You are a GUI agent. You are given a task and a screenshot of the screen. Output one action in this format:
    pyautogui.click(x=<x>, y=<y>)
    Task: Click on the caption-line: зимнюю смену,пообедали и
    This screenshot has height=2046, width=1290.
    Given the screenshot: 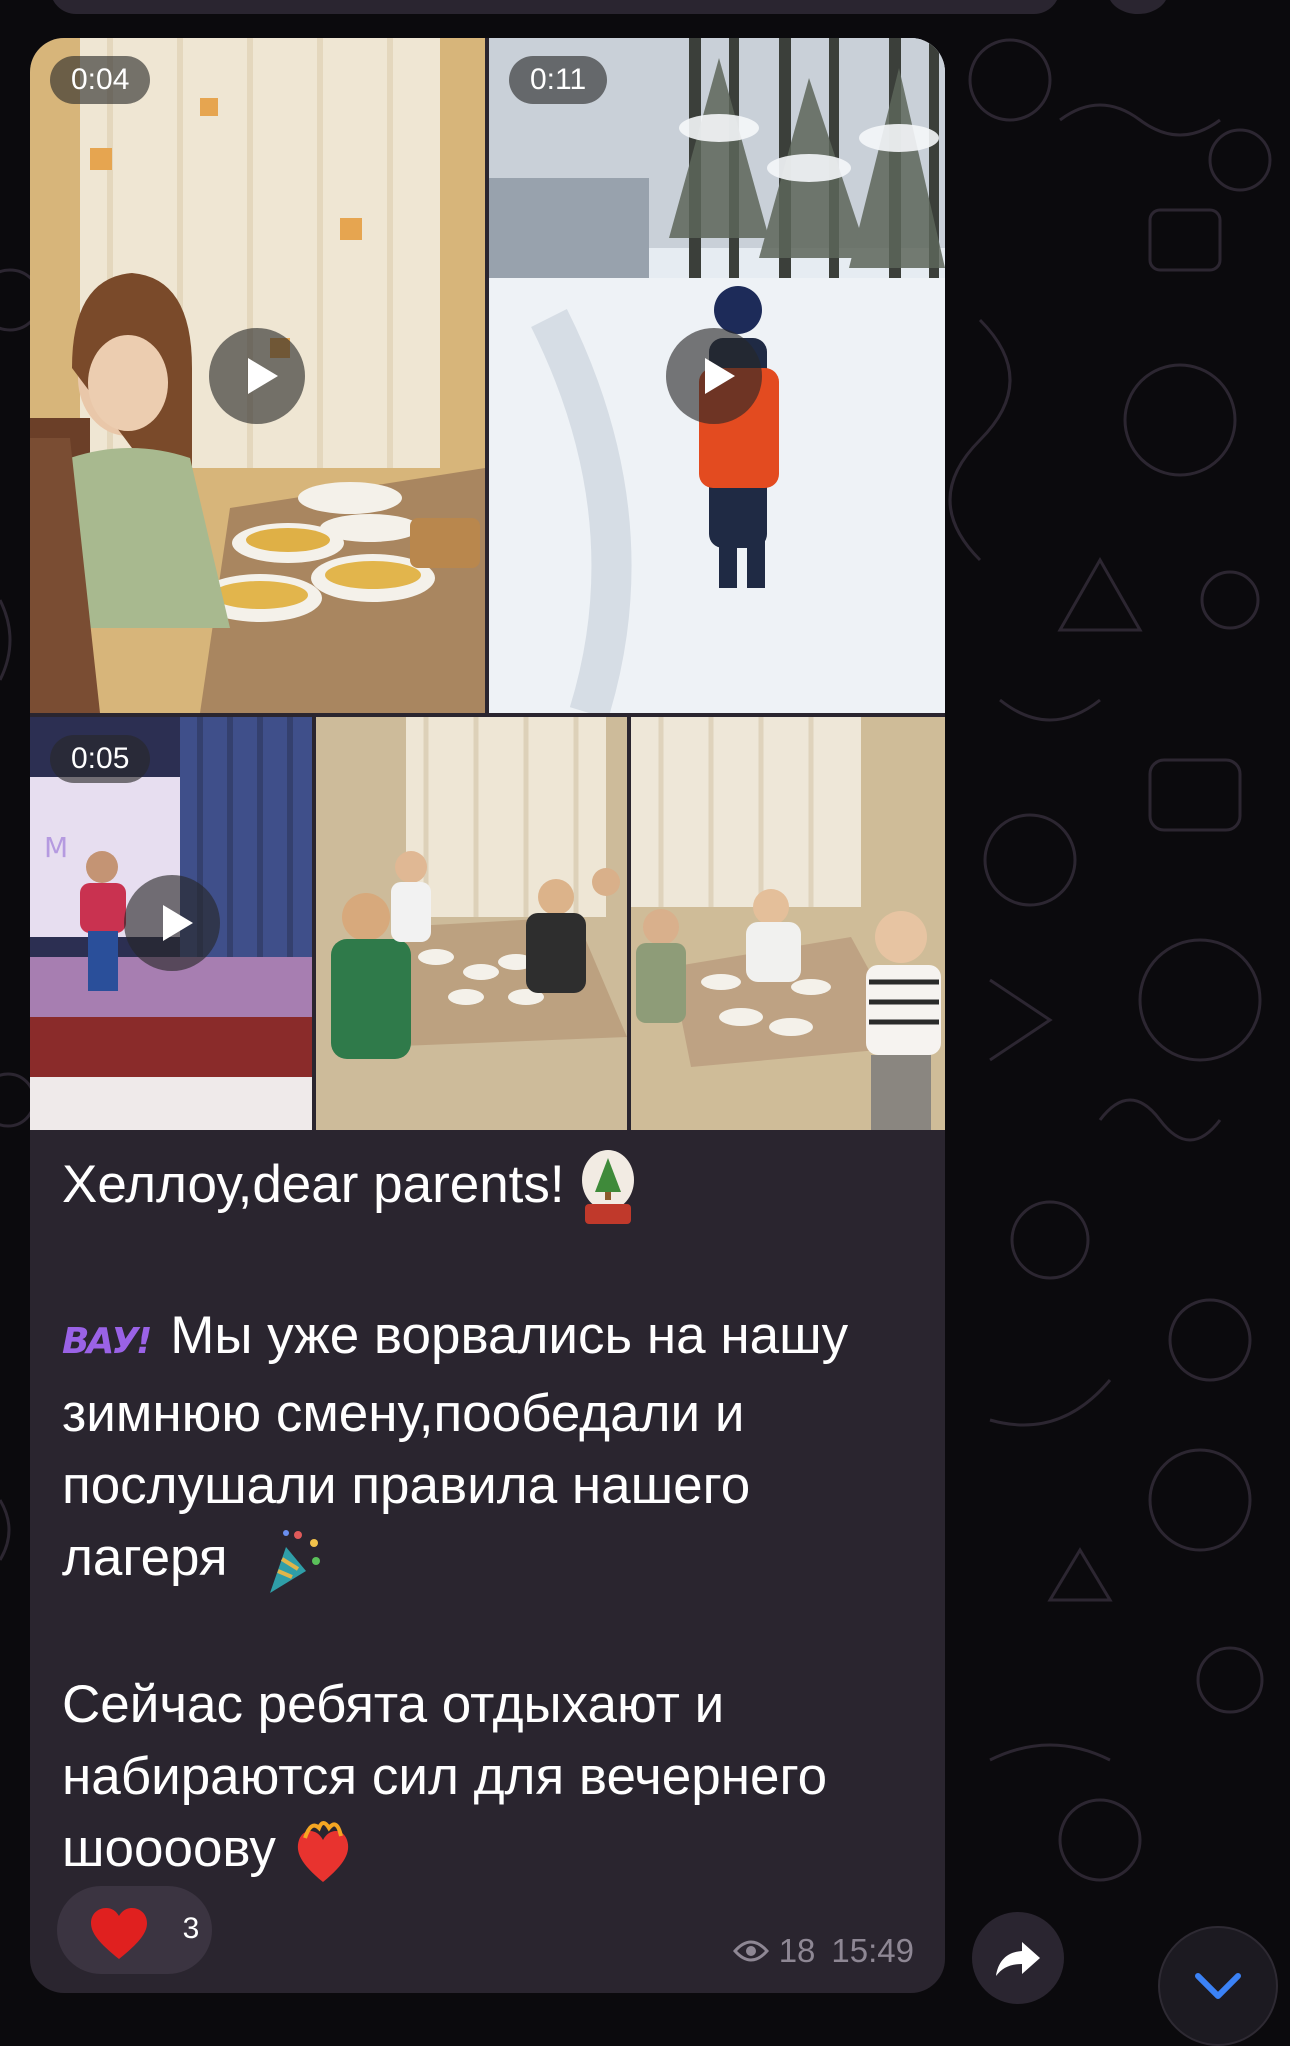 What is the action you would take?
    pyautogui.click(x=403, y=1413)
    